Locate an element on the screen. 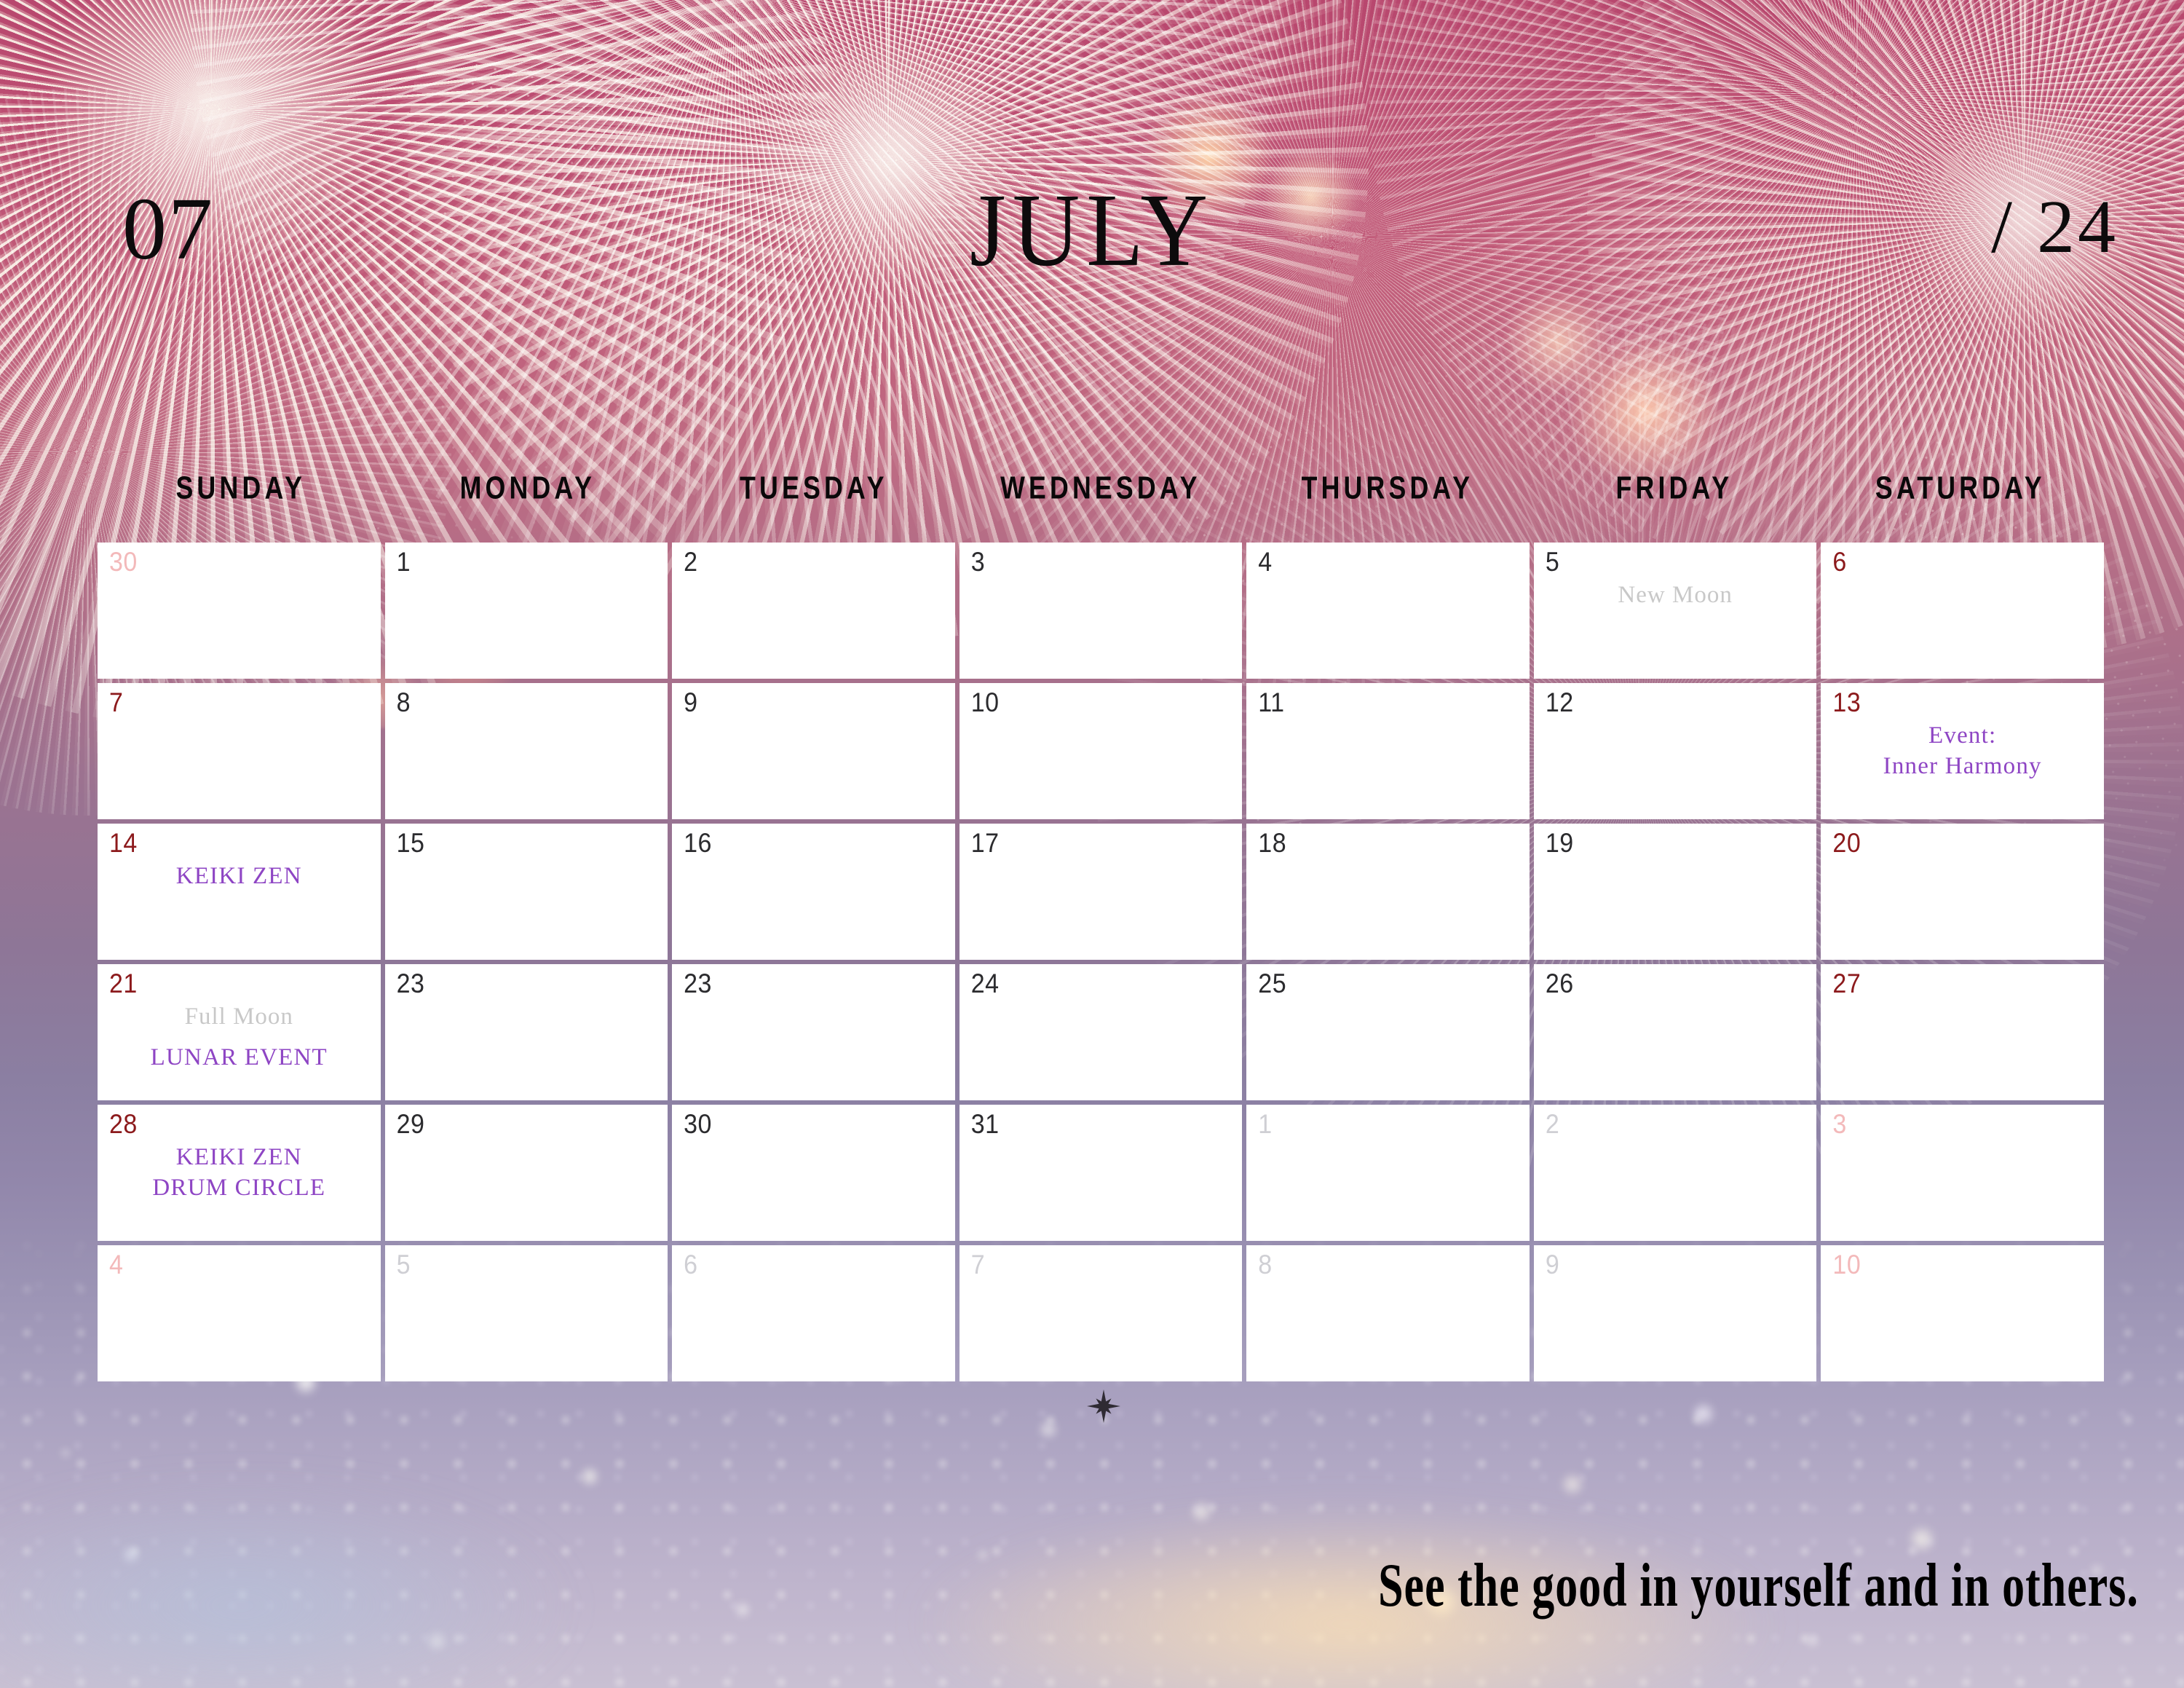 The height and width of the screenshot is (1688, 2184). day-number: 21 is located at coordinates (123, 984).